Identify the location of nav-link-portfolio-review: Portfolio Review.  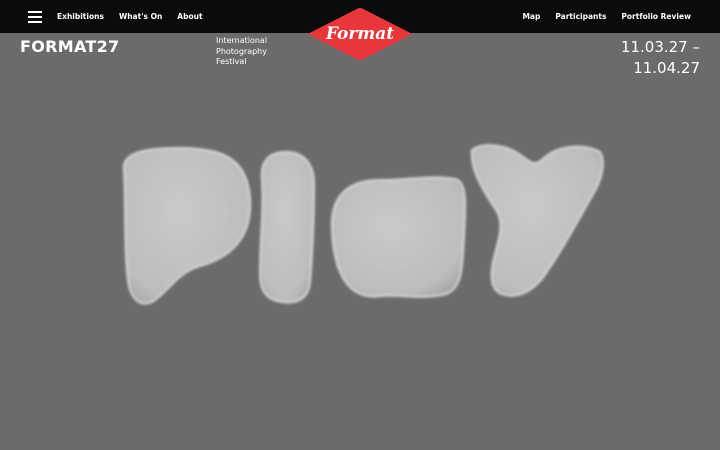
(656, 16).